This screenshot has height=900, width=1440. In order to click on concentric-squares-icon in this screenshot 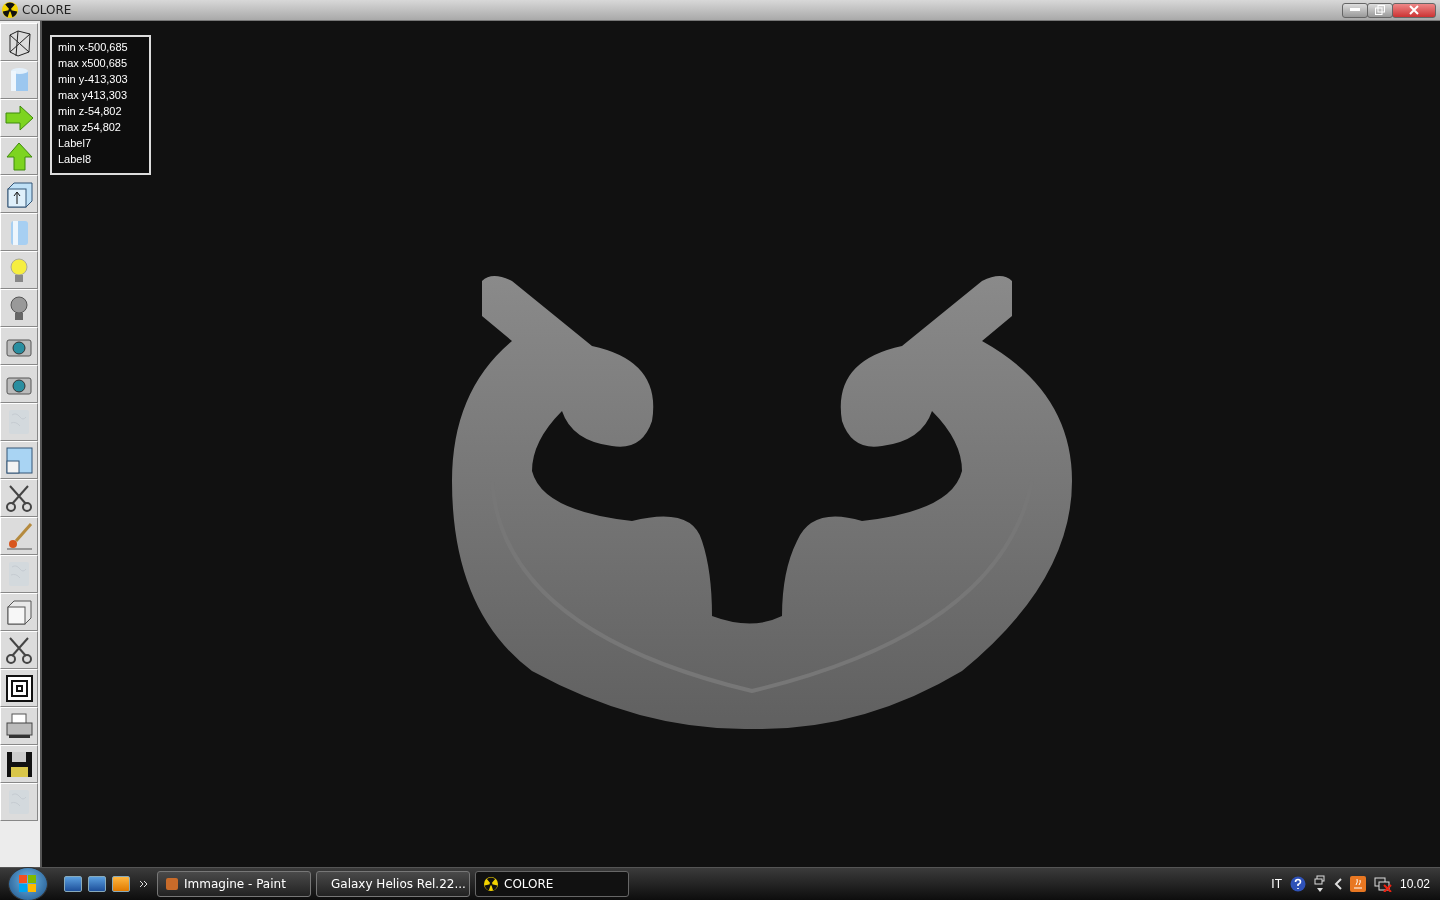, I will do `click(19, 688)`.